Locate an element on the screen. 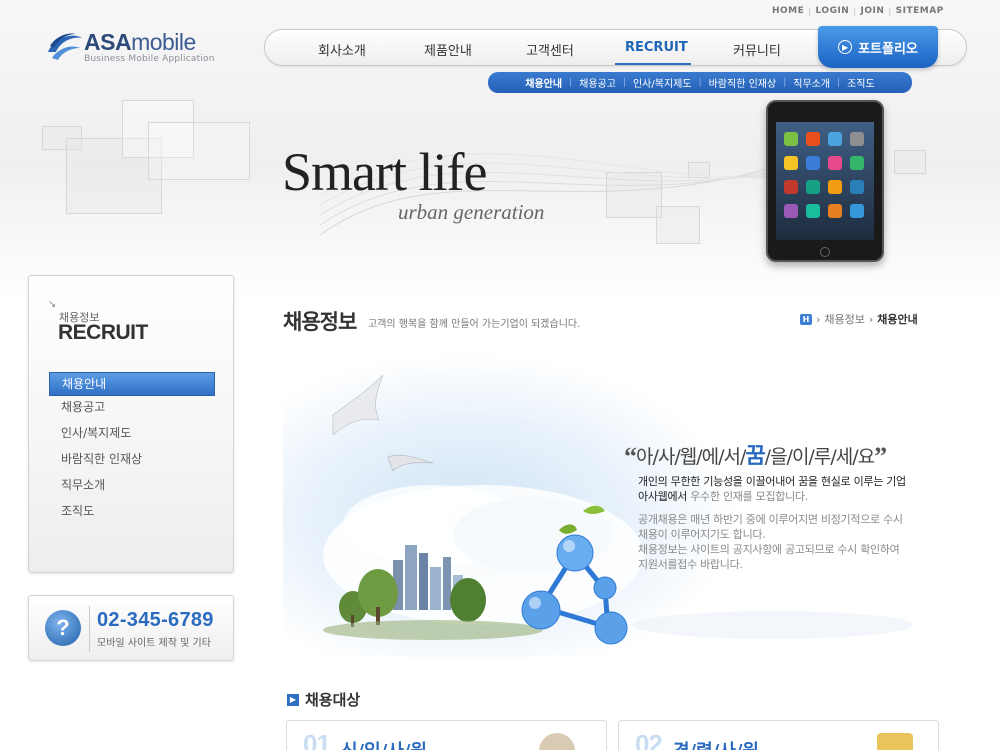 This screenshot has width=1000, height=750. intro-line2-muted: 우수한 인재를 모집합니다. is located at coordinates (747, 496).